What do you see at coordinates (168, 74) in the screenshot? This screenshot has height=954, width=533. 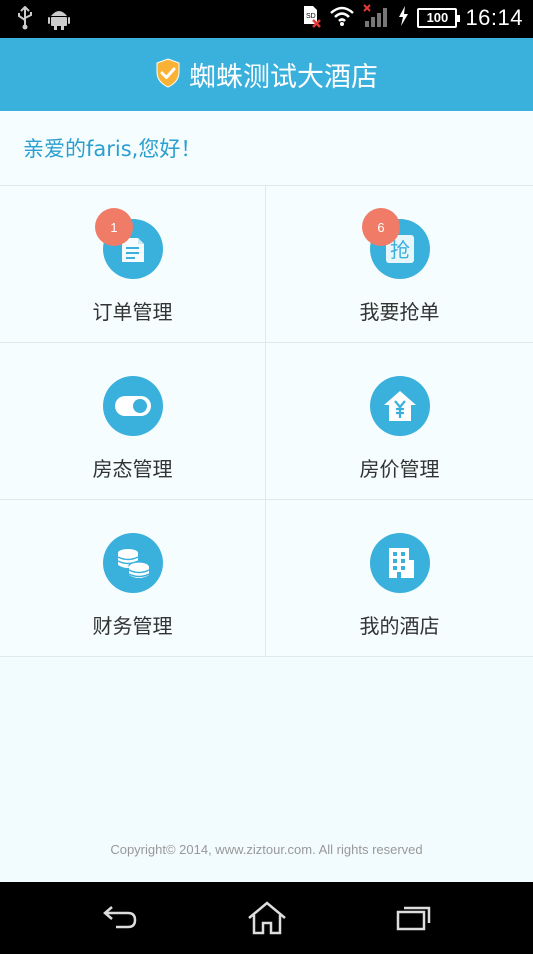 I see `shield-check-icon` at bounding box center [168, 74].